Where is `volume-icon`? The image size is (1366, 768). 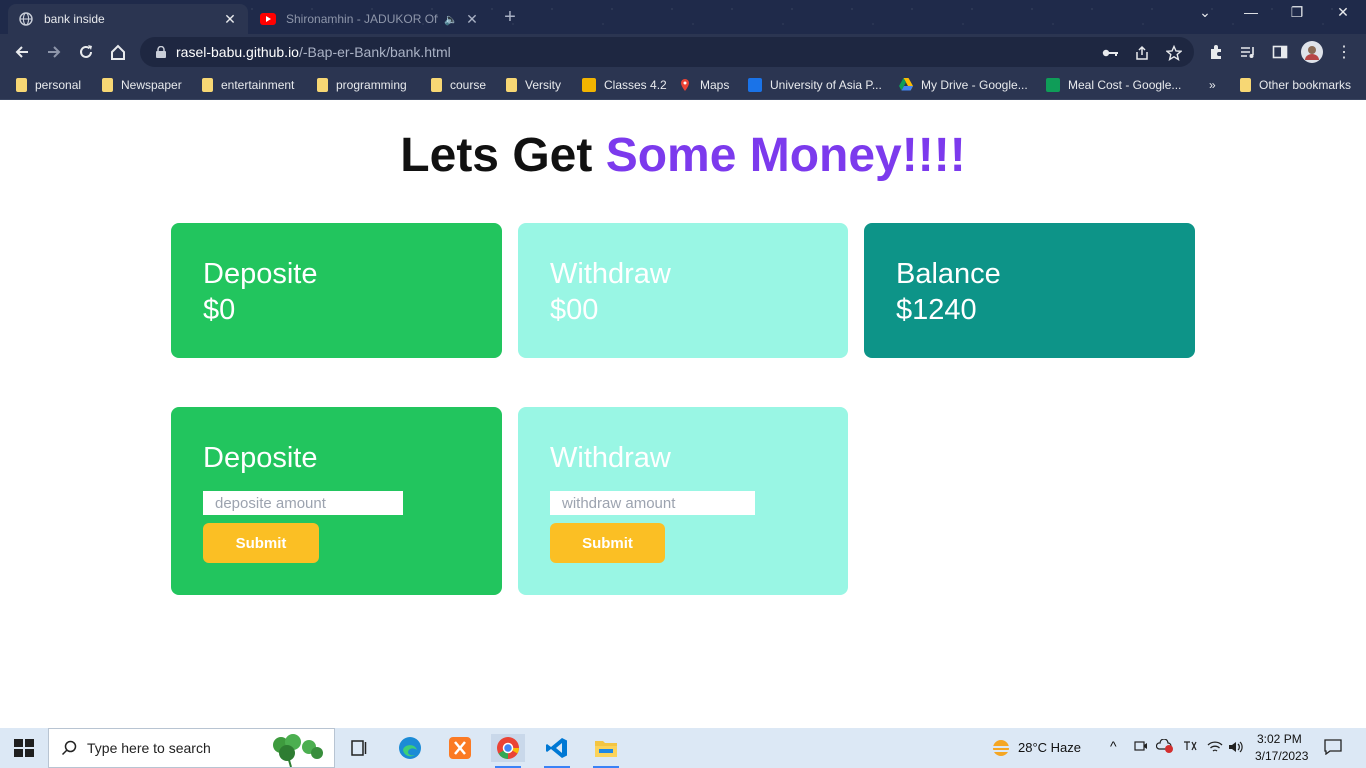
volume-icon is located at coordinates (1236, 748).